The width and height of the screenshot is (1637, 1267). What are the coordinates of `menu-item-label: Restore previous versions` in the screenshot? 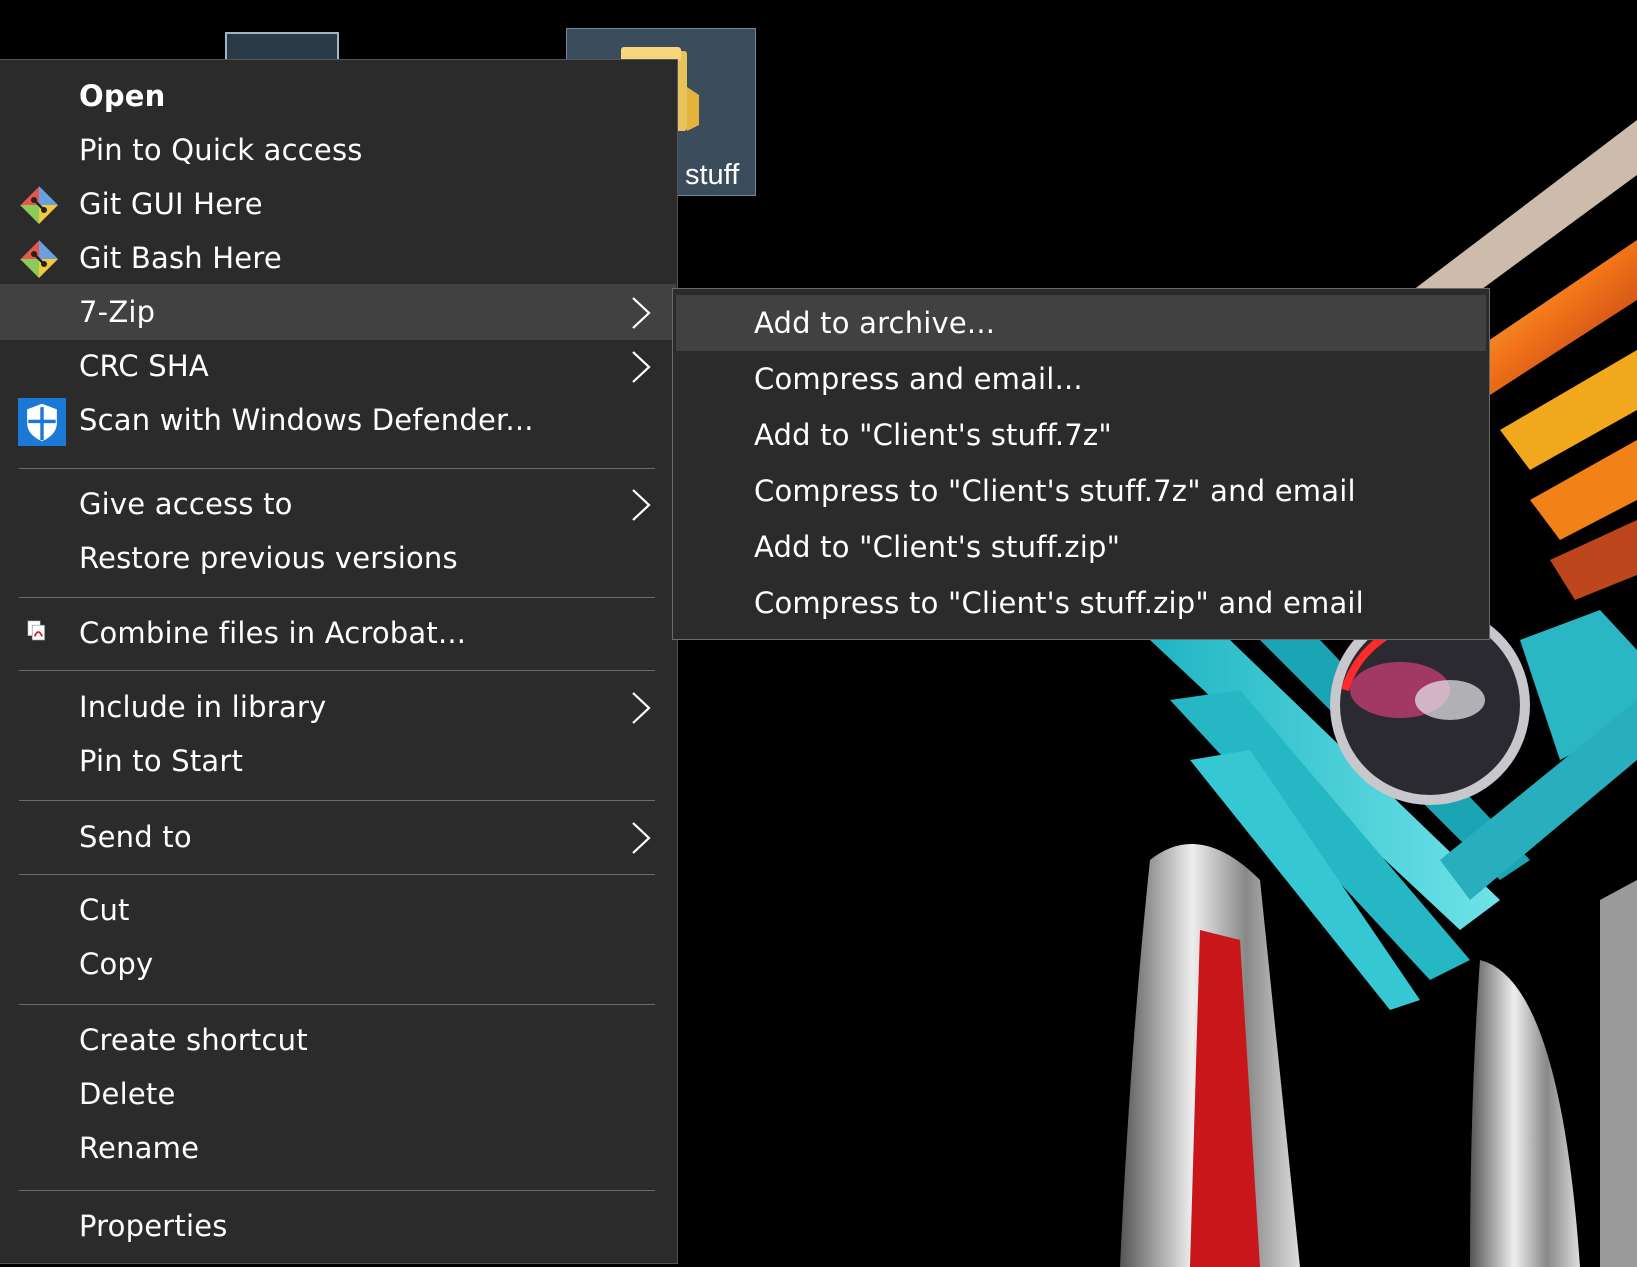 It's located at (268, 558).